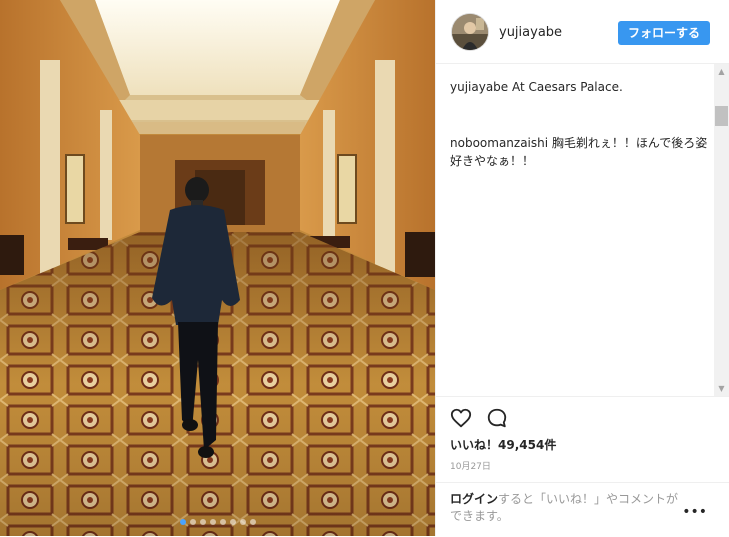  What do you see at coordinates (721, 71) in the screenshot?
I see `scroll-up-arrow-icon: ▲` at bounding box center [721, 71].